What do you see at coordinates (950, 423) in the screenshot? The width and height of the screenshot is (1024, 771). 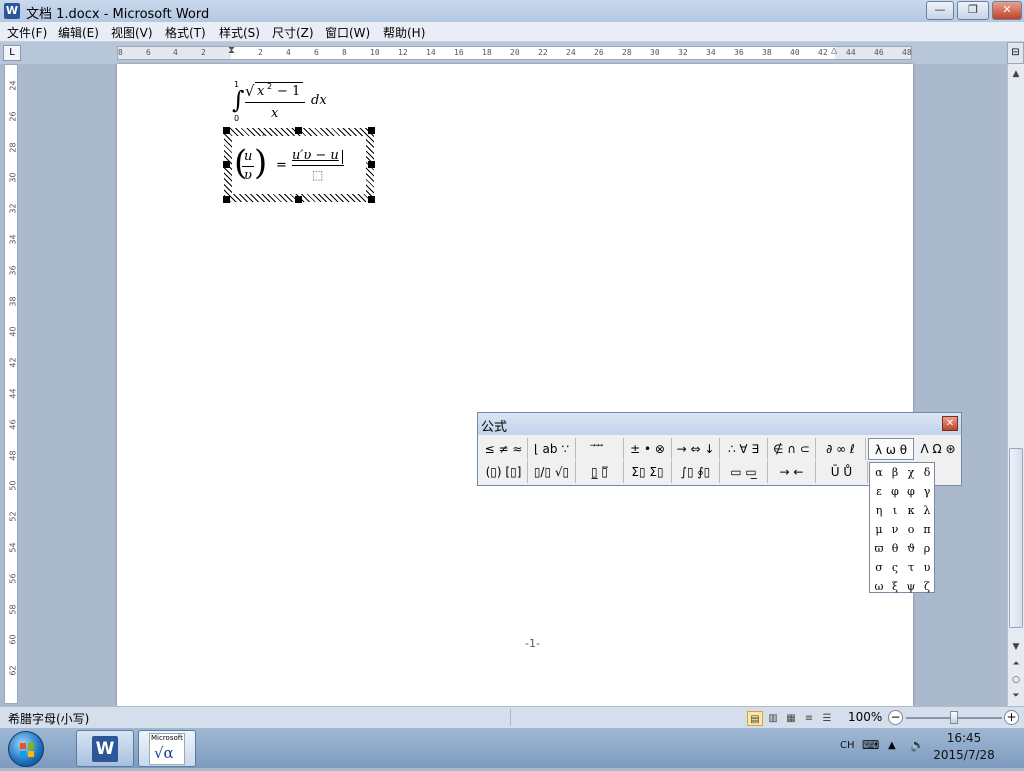 I see `equation-toolbar-close-button: ✕` at bounding box center [950, 423].